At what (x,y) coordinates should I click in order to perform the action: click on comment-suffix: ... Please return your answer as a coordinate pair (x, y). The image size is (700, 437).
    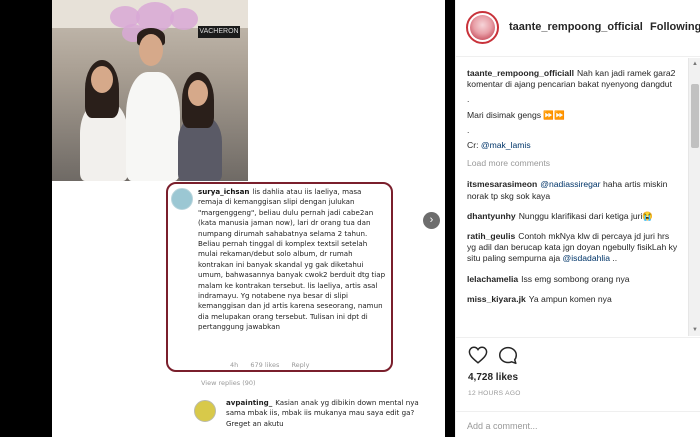
    Looking at the image, I should click on (613, 258).